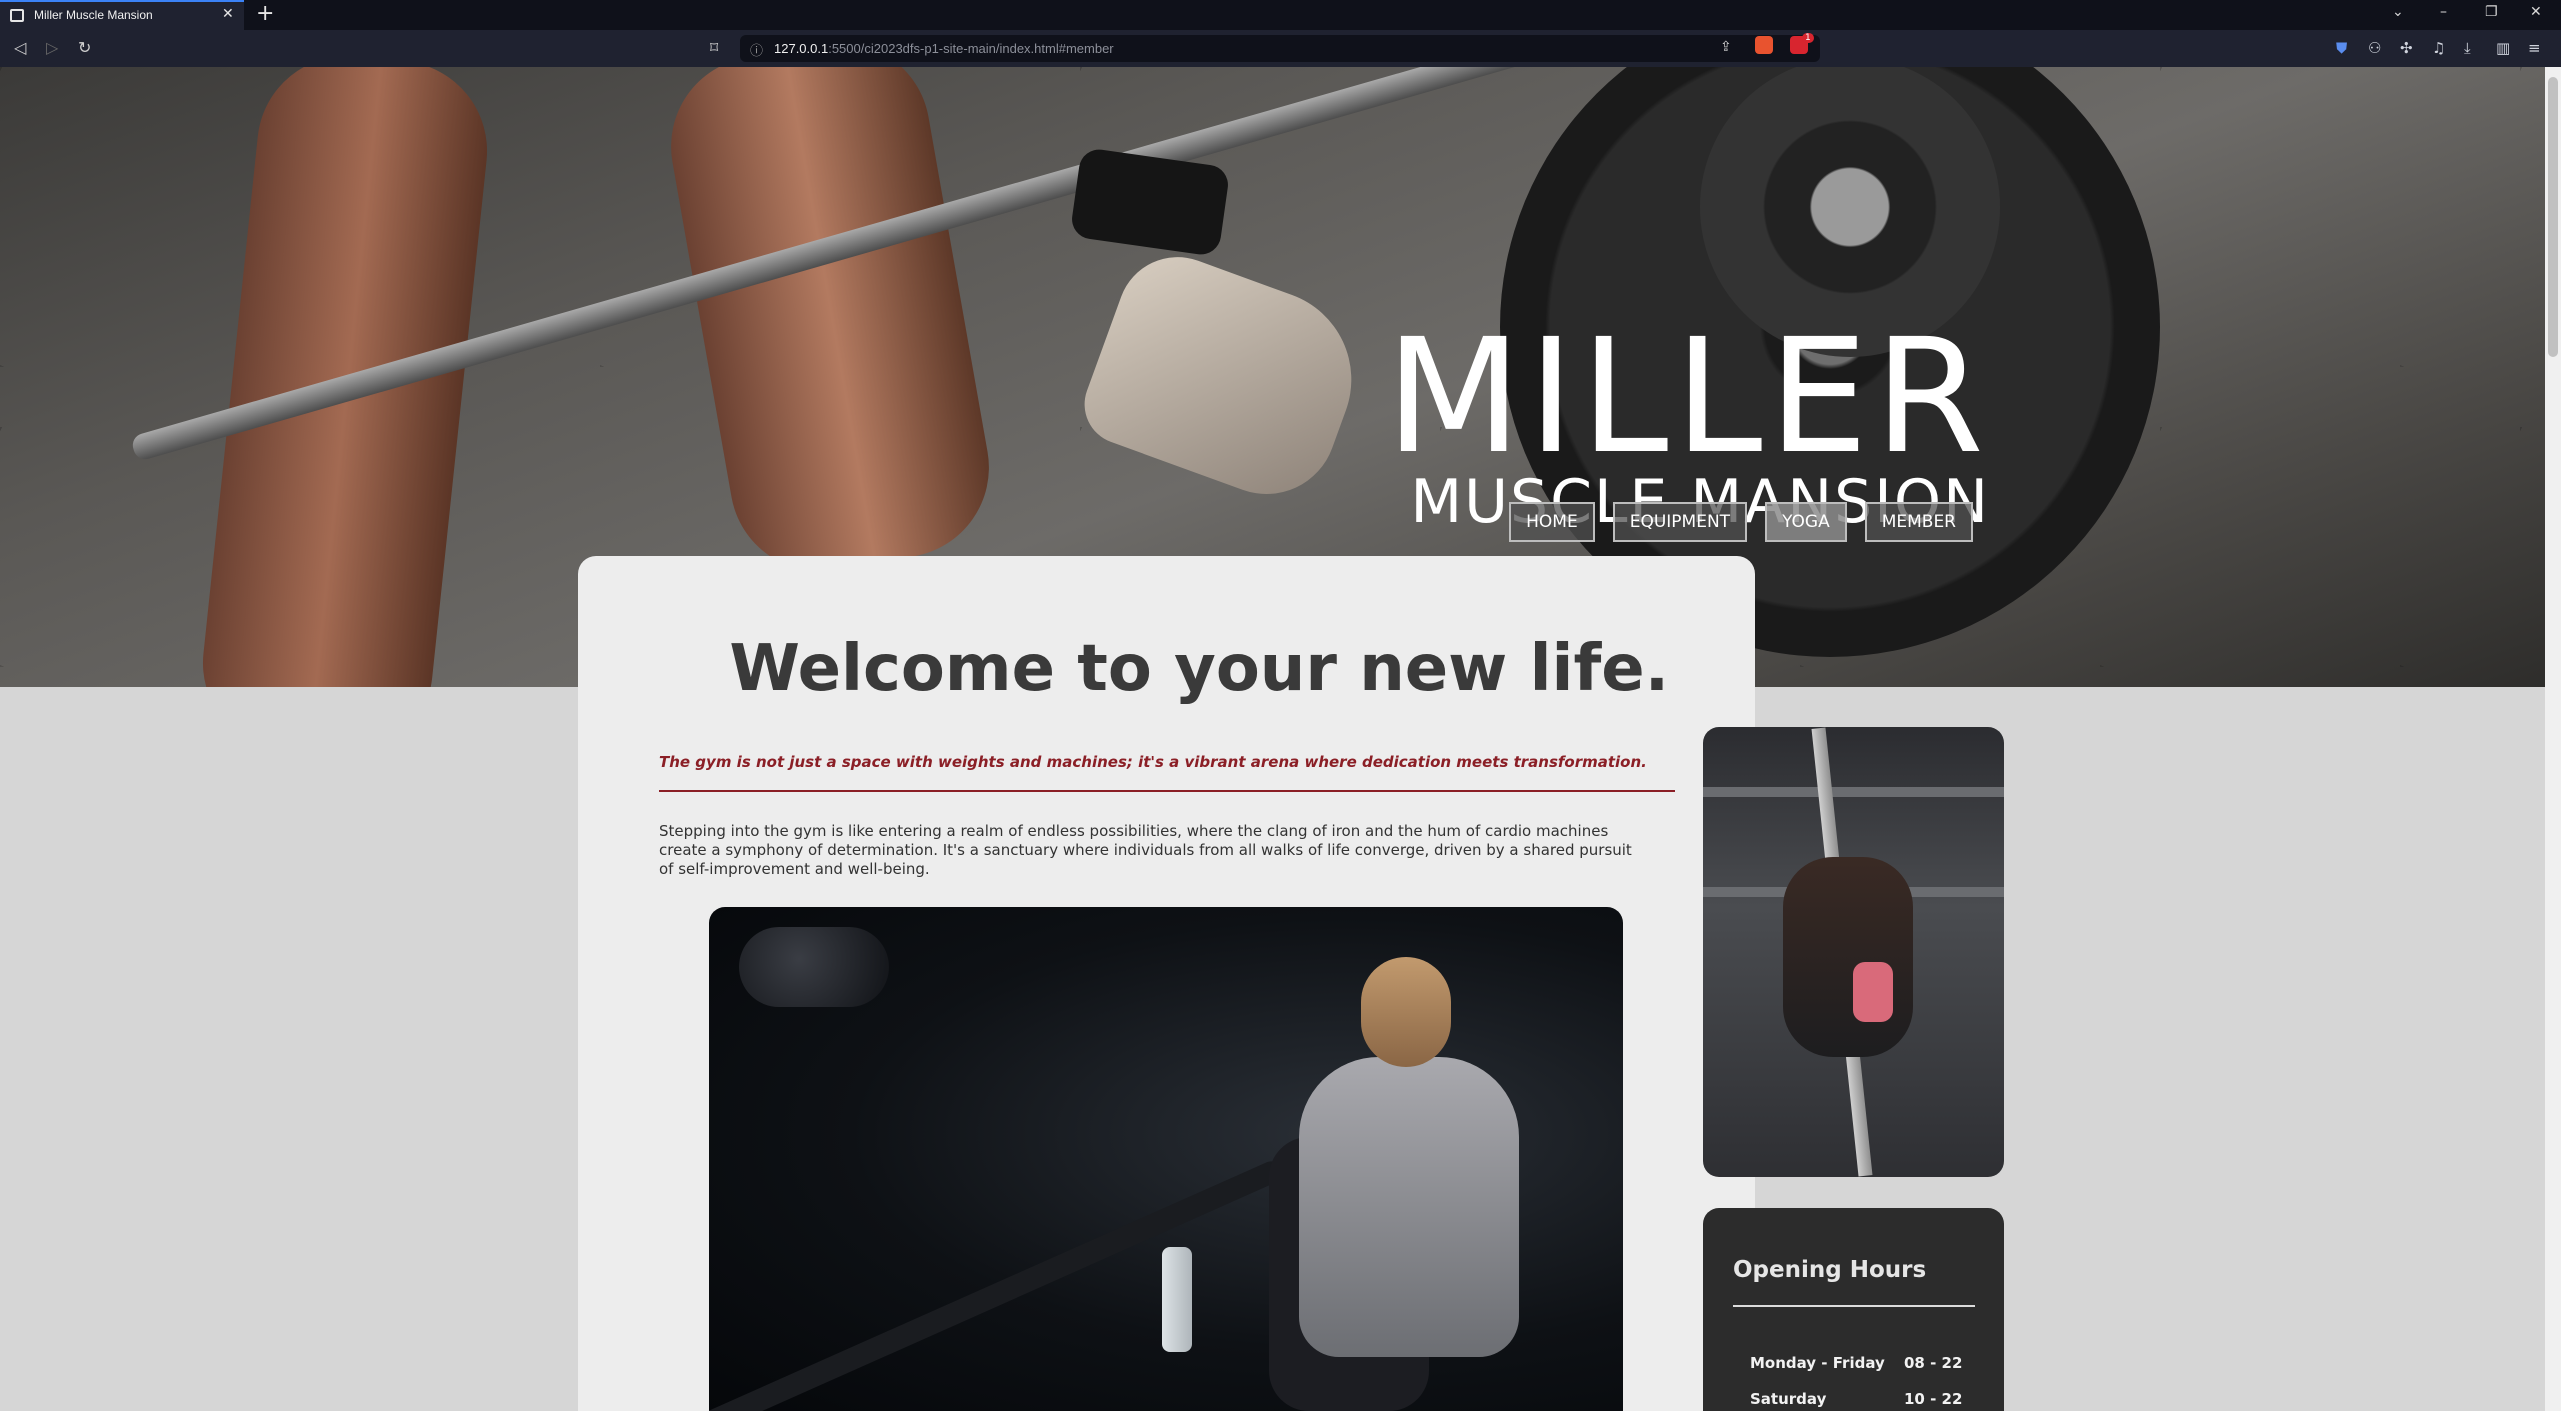  Describe the element at coordinates (997, 1284) in the screenshot. I see `battle-rope-image` at that location.